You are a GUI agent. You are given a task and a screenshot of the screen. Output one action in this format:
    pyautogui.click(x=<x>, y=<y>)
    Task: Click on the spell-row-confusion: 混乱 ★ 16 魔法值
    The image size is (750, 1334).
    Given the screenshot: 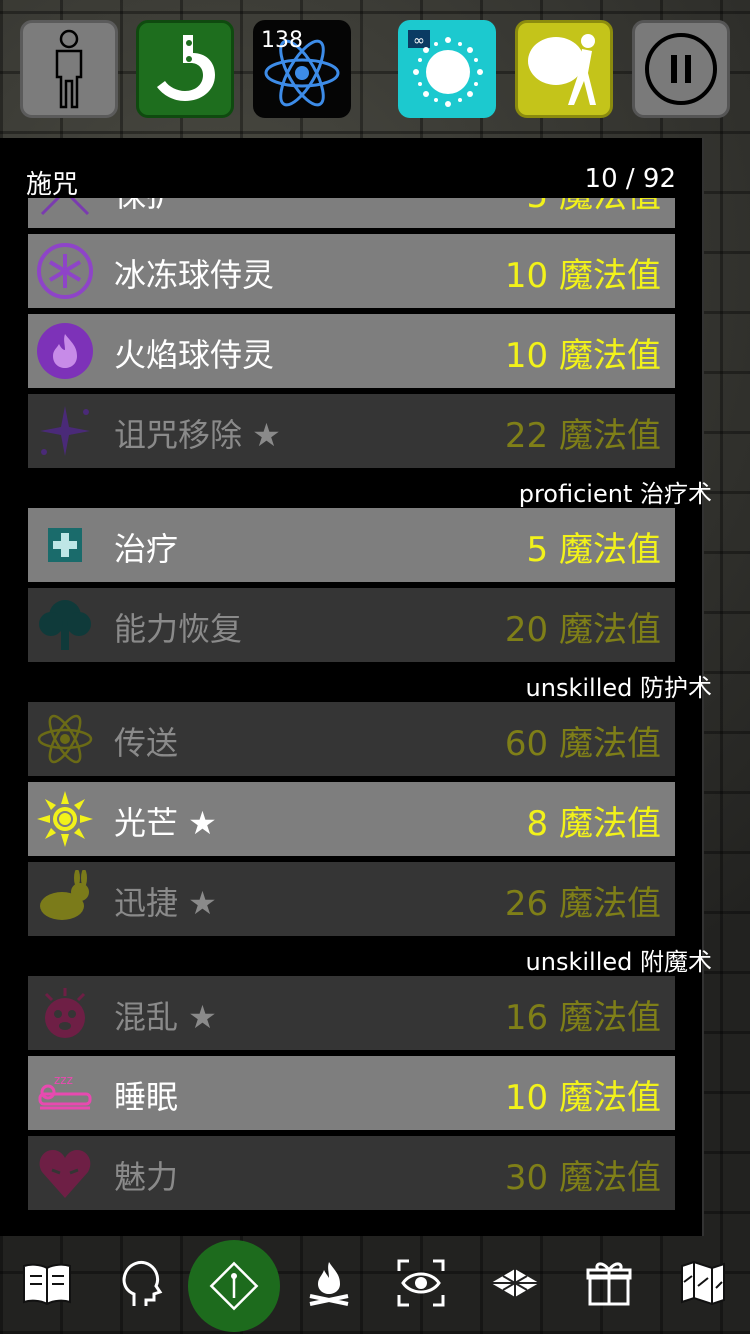 What is the action you would take?
    pyautogui.click(x=351, y=1013)
    